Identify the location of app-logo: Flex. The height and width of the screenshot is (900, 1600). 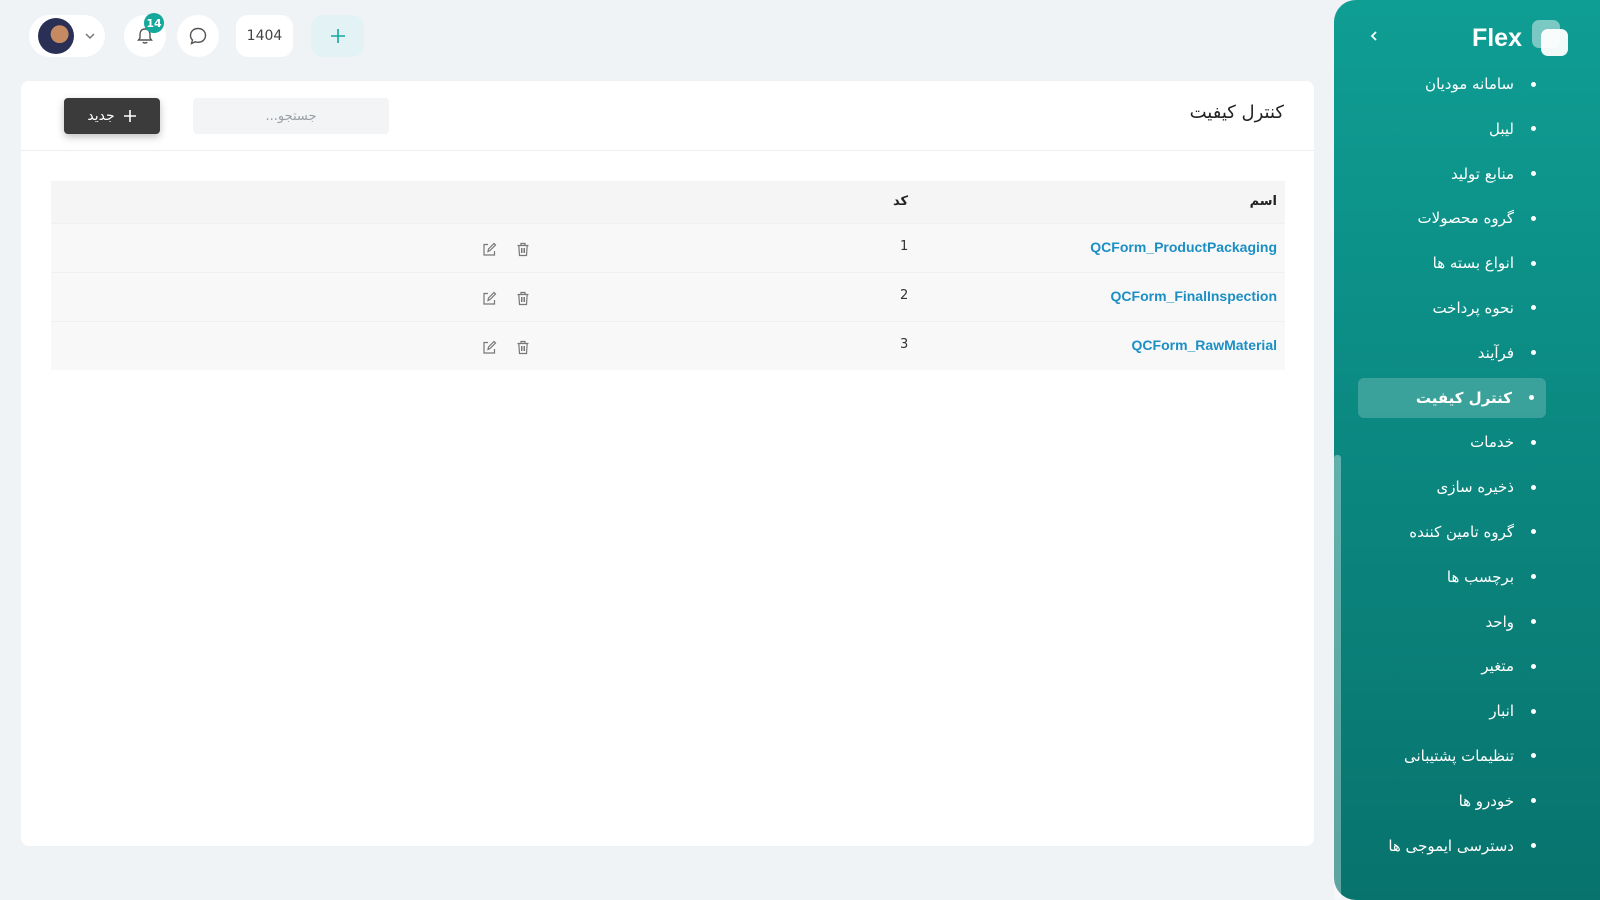
(1521, 38).